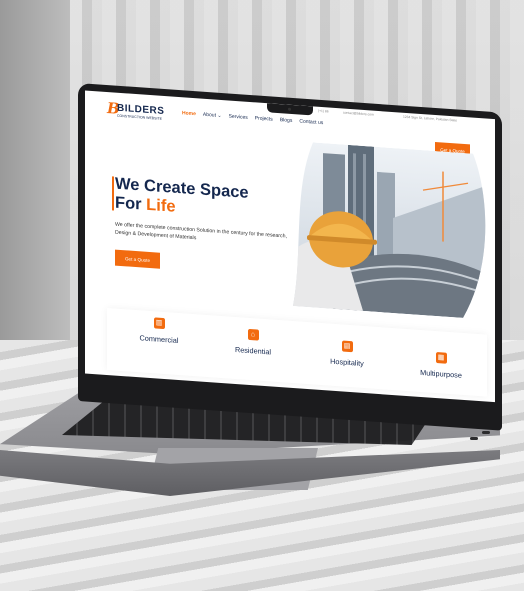  Describe the element at coordinates (113, 193) in the screenshot. I see `title-accent-bar` at that location.